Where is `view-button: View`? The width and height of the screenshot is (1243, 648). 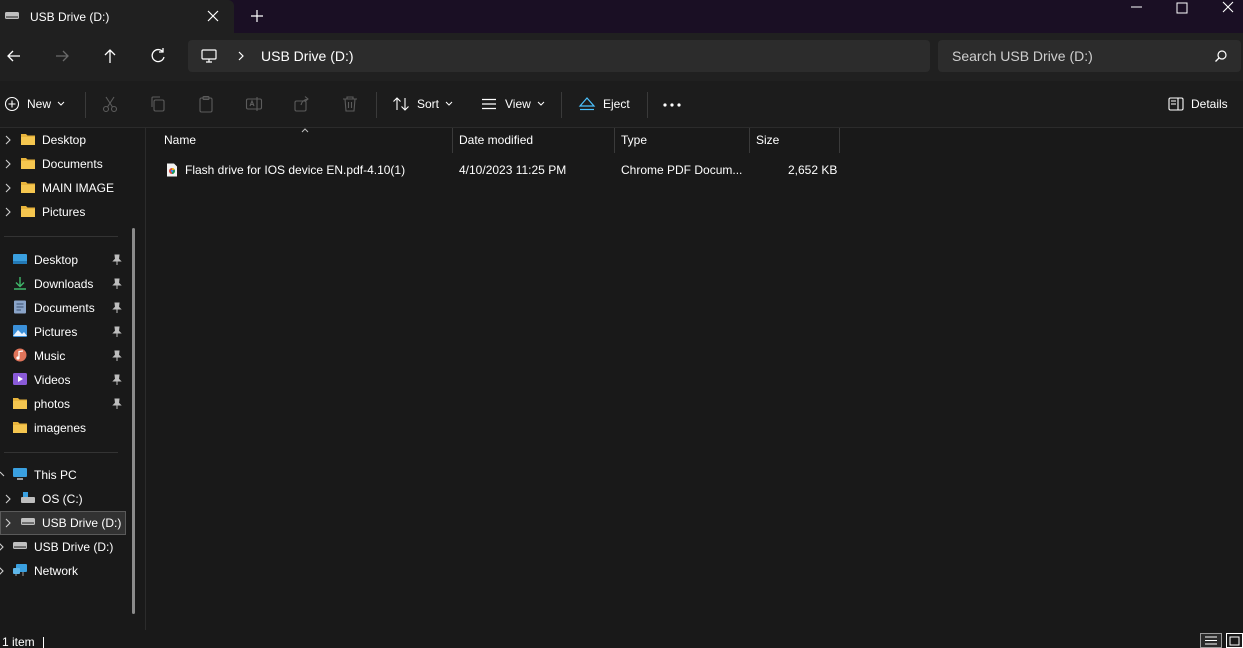 view-button: View is located at coordinates (512, 104).